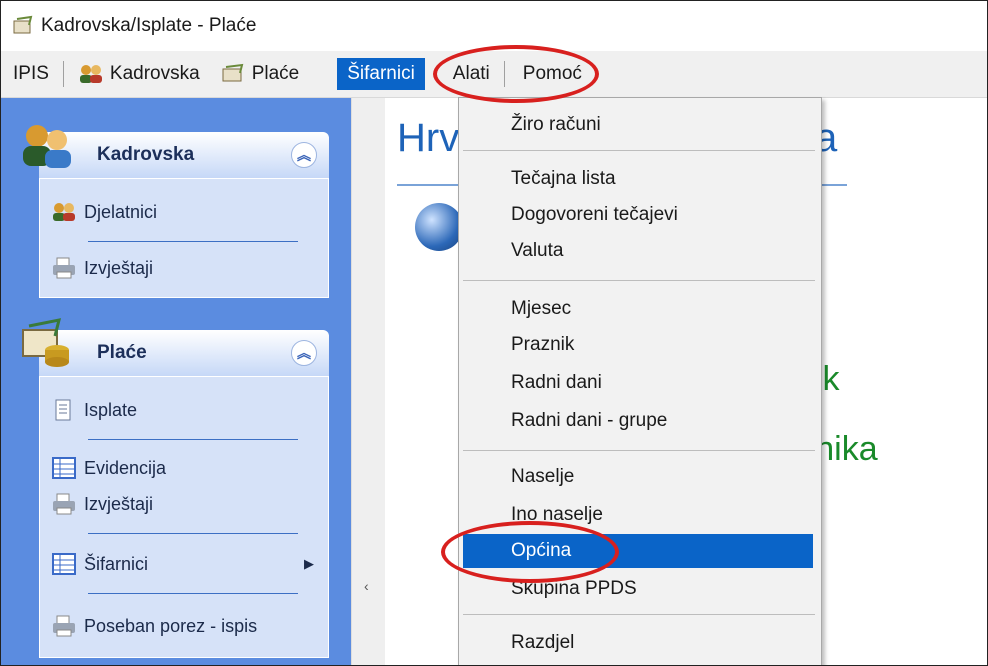 This screenshot has width=988, height=666. I want to click on menu-item-praznik: Praznik, so click(639, 345).